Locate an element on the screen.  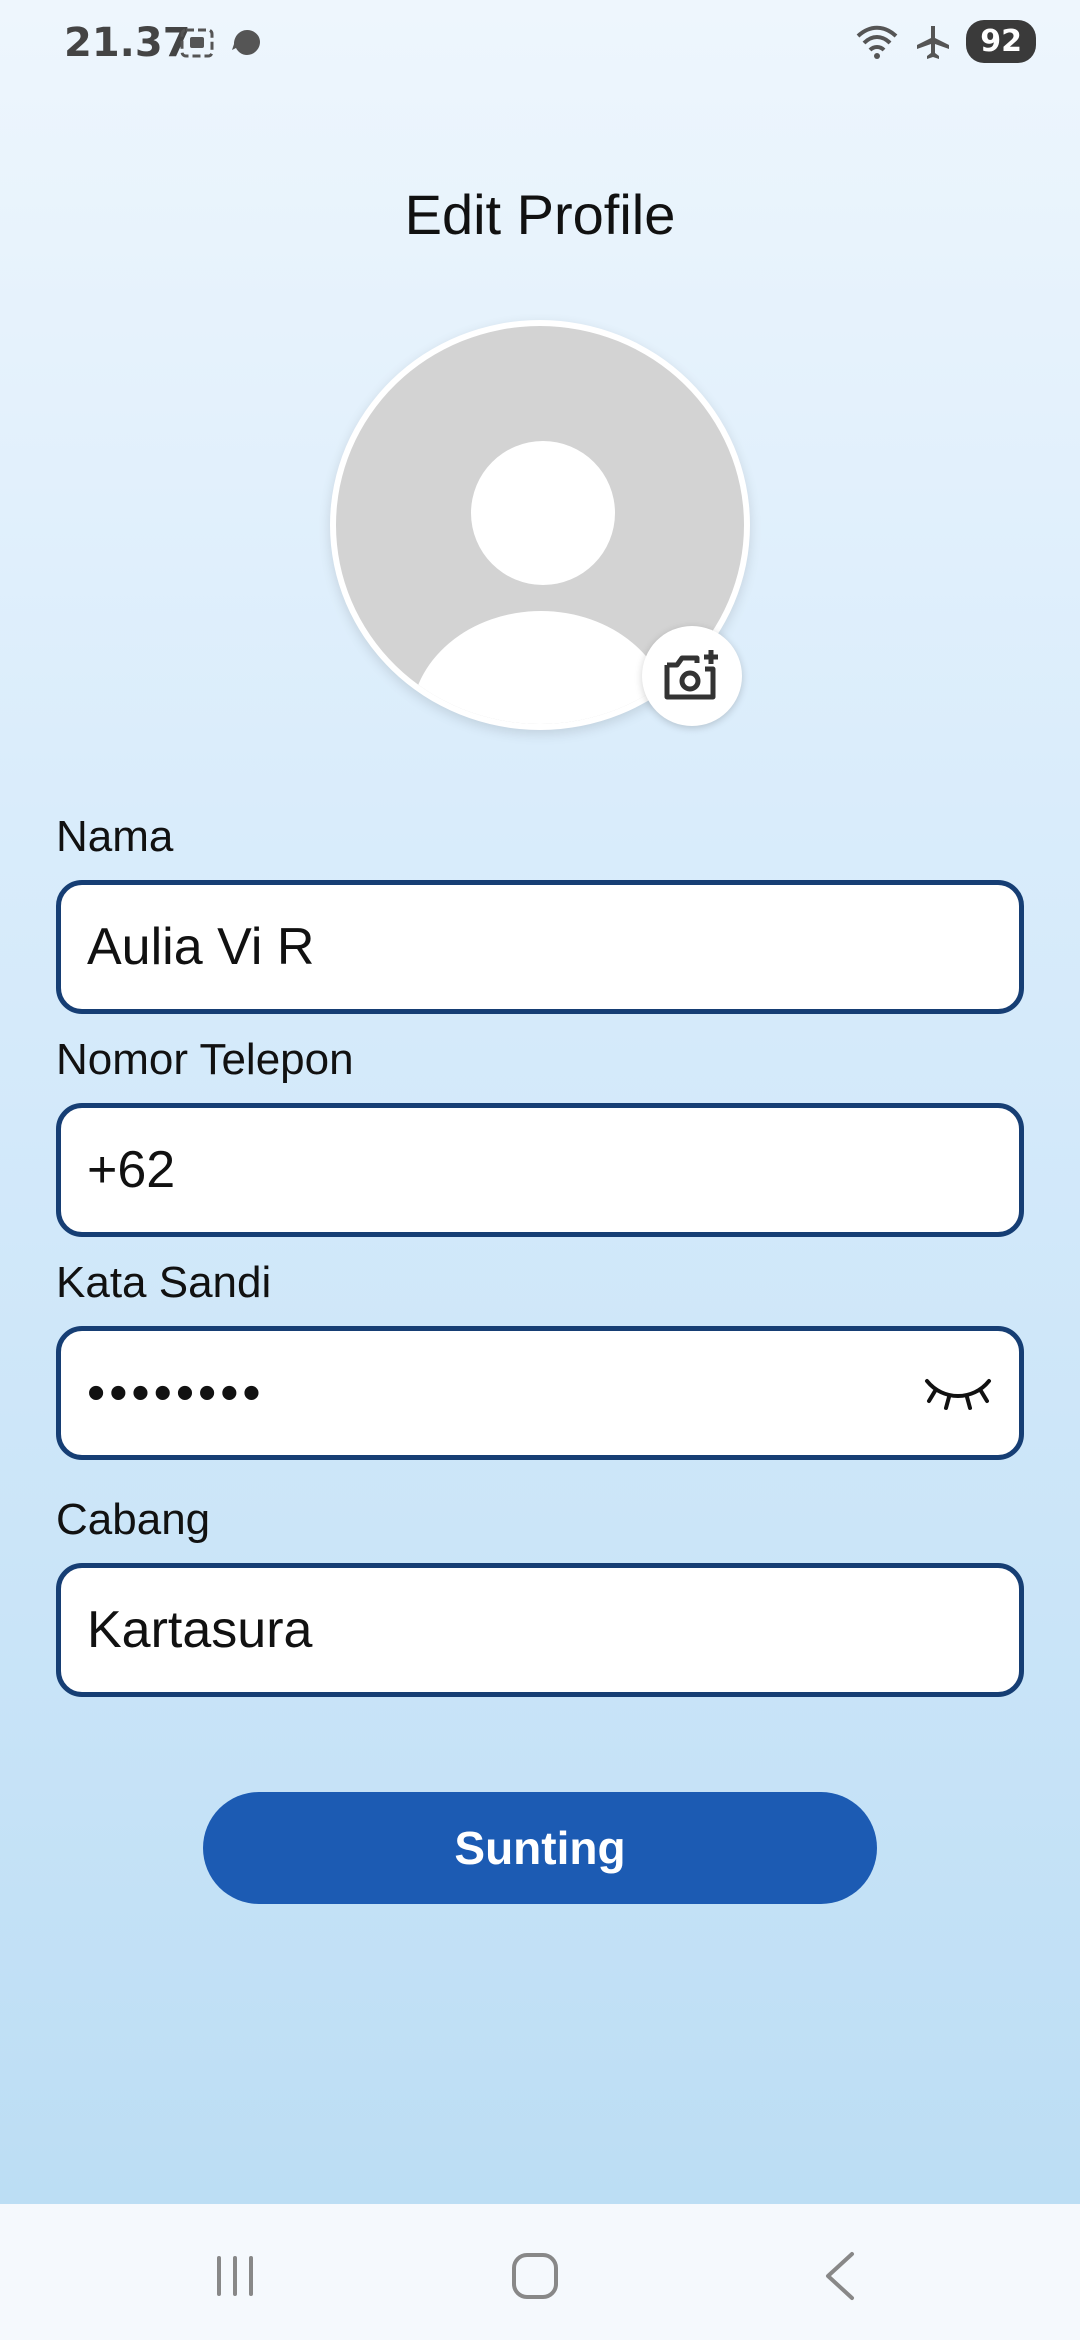
wifi-icon is located at coordinates (877, 42).